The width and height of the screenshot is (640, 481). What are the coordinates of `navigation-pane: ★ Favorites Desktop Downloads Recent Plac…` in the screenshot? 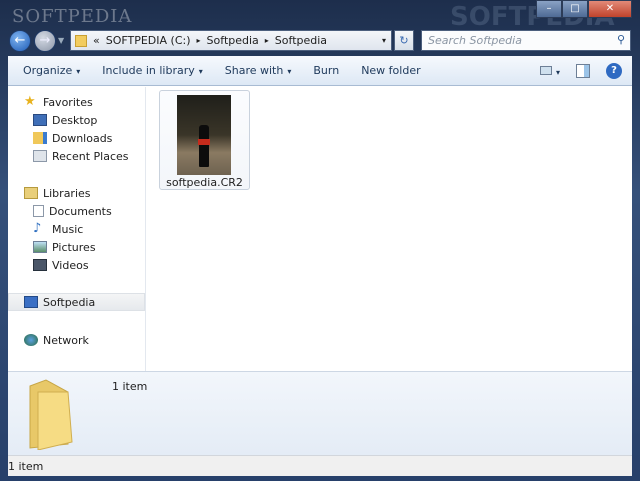 It's located at (77, 229).